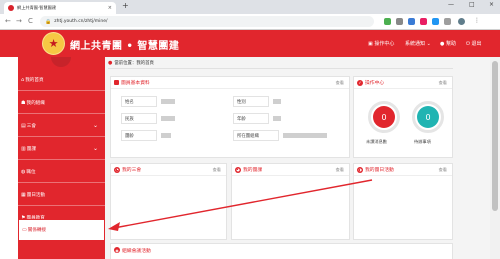 Image resolution: width=500 pixels, height=259 pixels. I want to click on tab-close-button: ×, so click(110, 8).